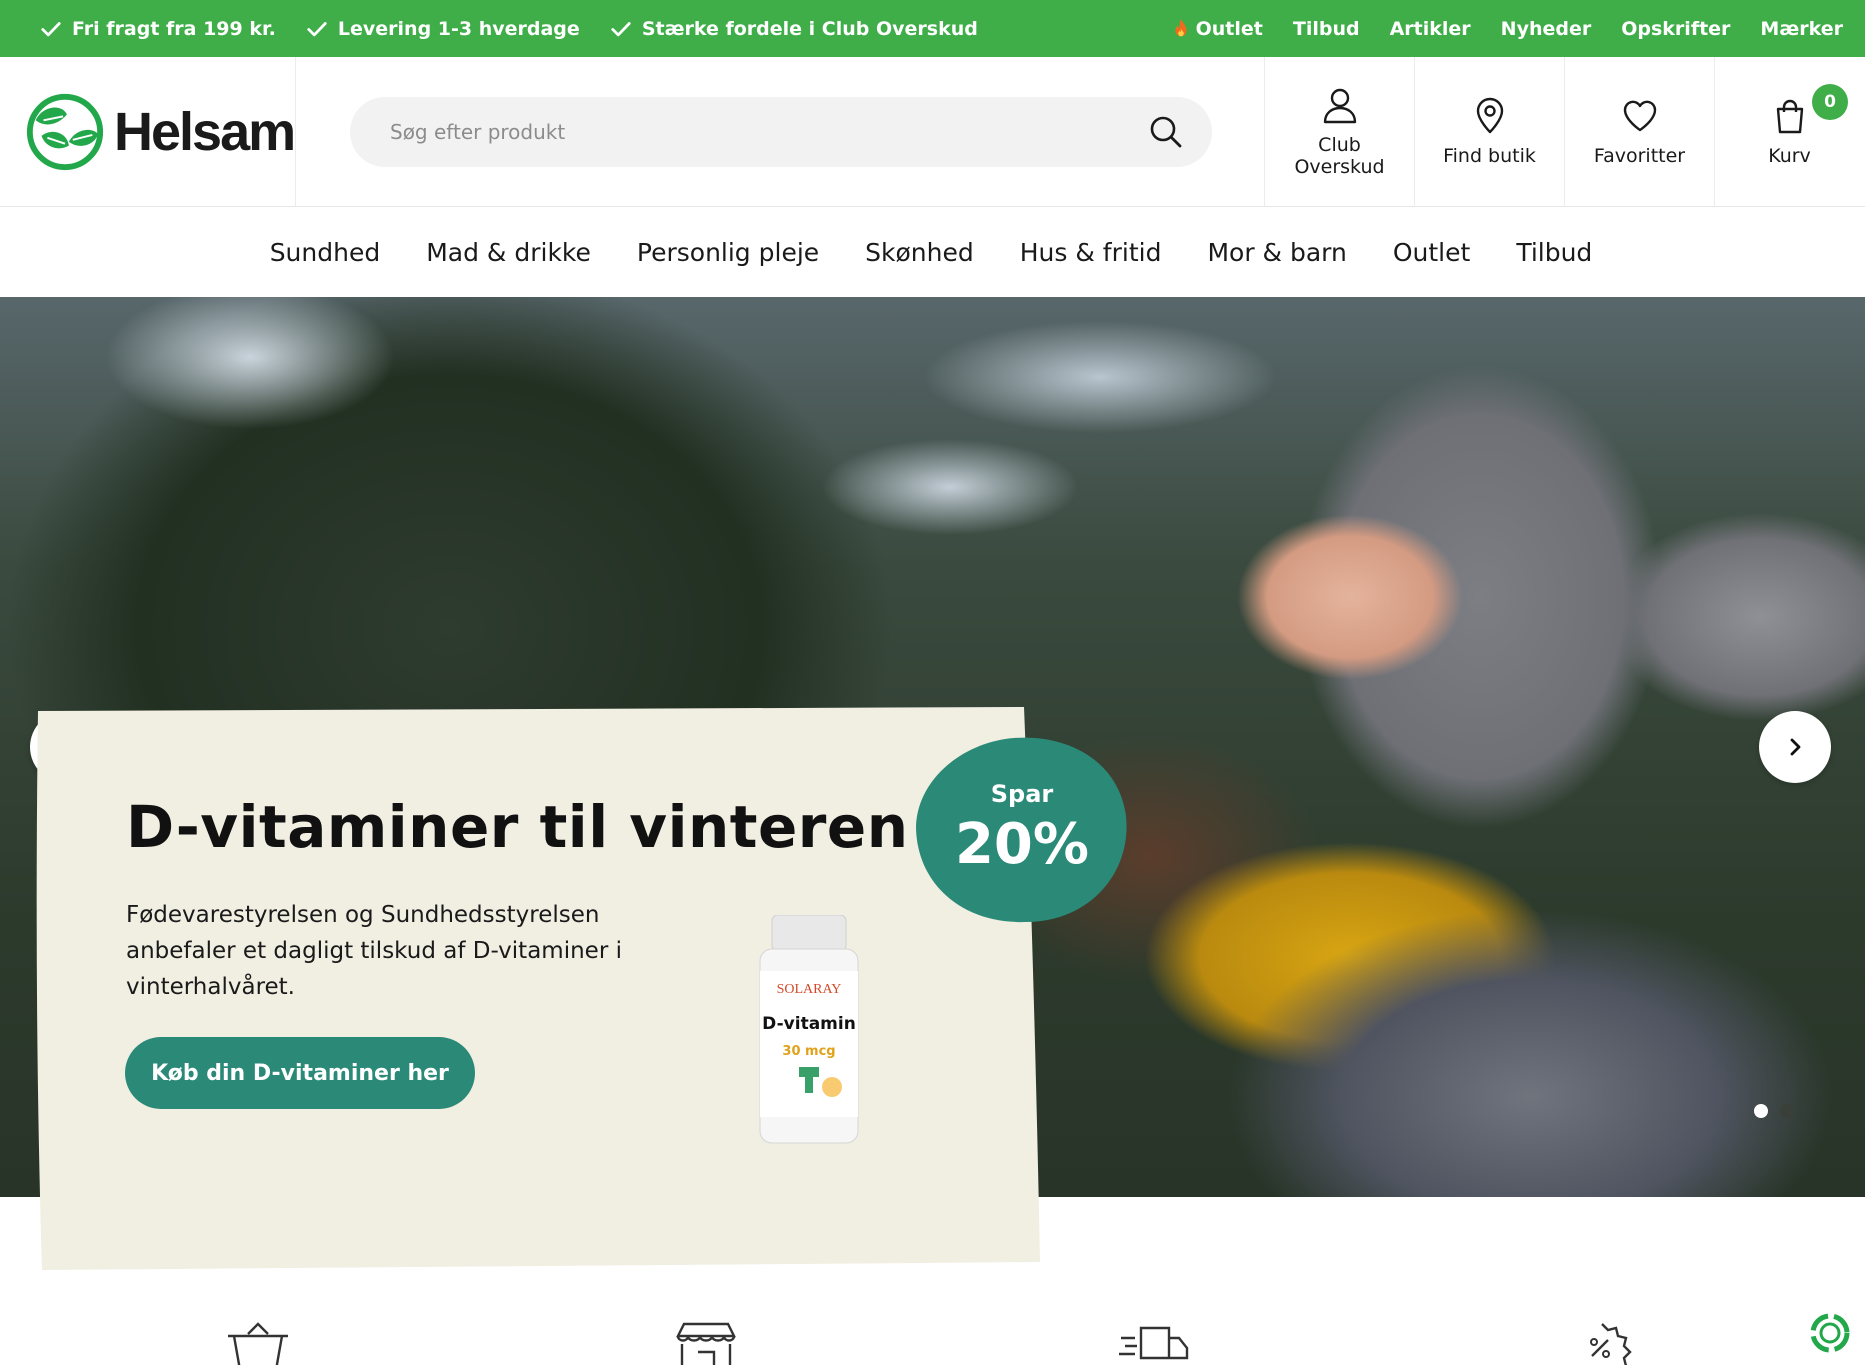 This screenshot has width=1865, height=1365. What do you see at coordinates (1326, 29) in the screenshot?
I see `top-link-tilbud: Tilbud` at bounding box center [1326, 29].